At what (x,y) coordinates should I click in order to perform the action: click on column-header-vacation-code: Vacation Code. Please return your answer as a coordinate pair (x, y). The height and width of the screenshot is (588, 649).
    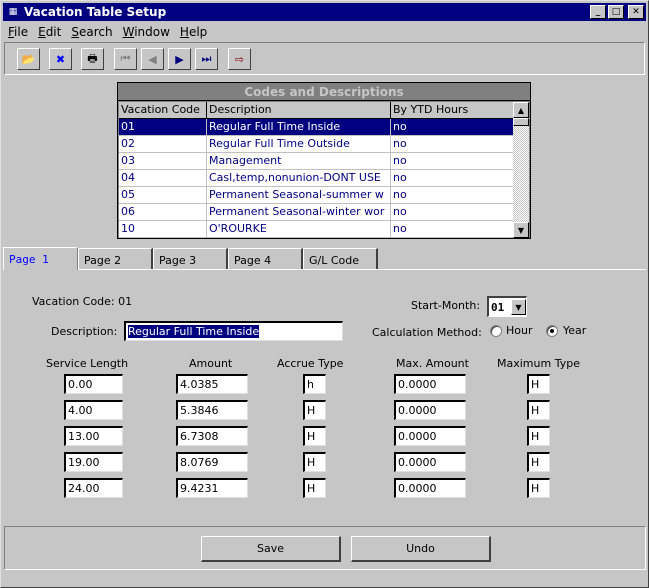
    Looking at the image, I should click on (163, 110).